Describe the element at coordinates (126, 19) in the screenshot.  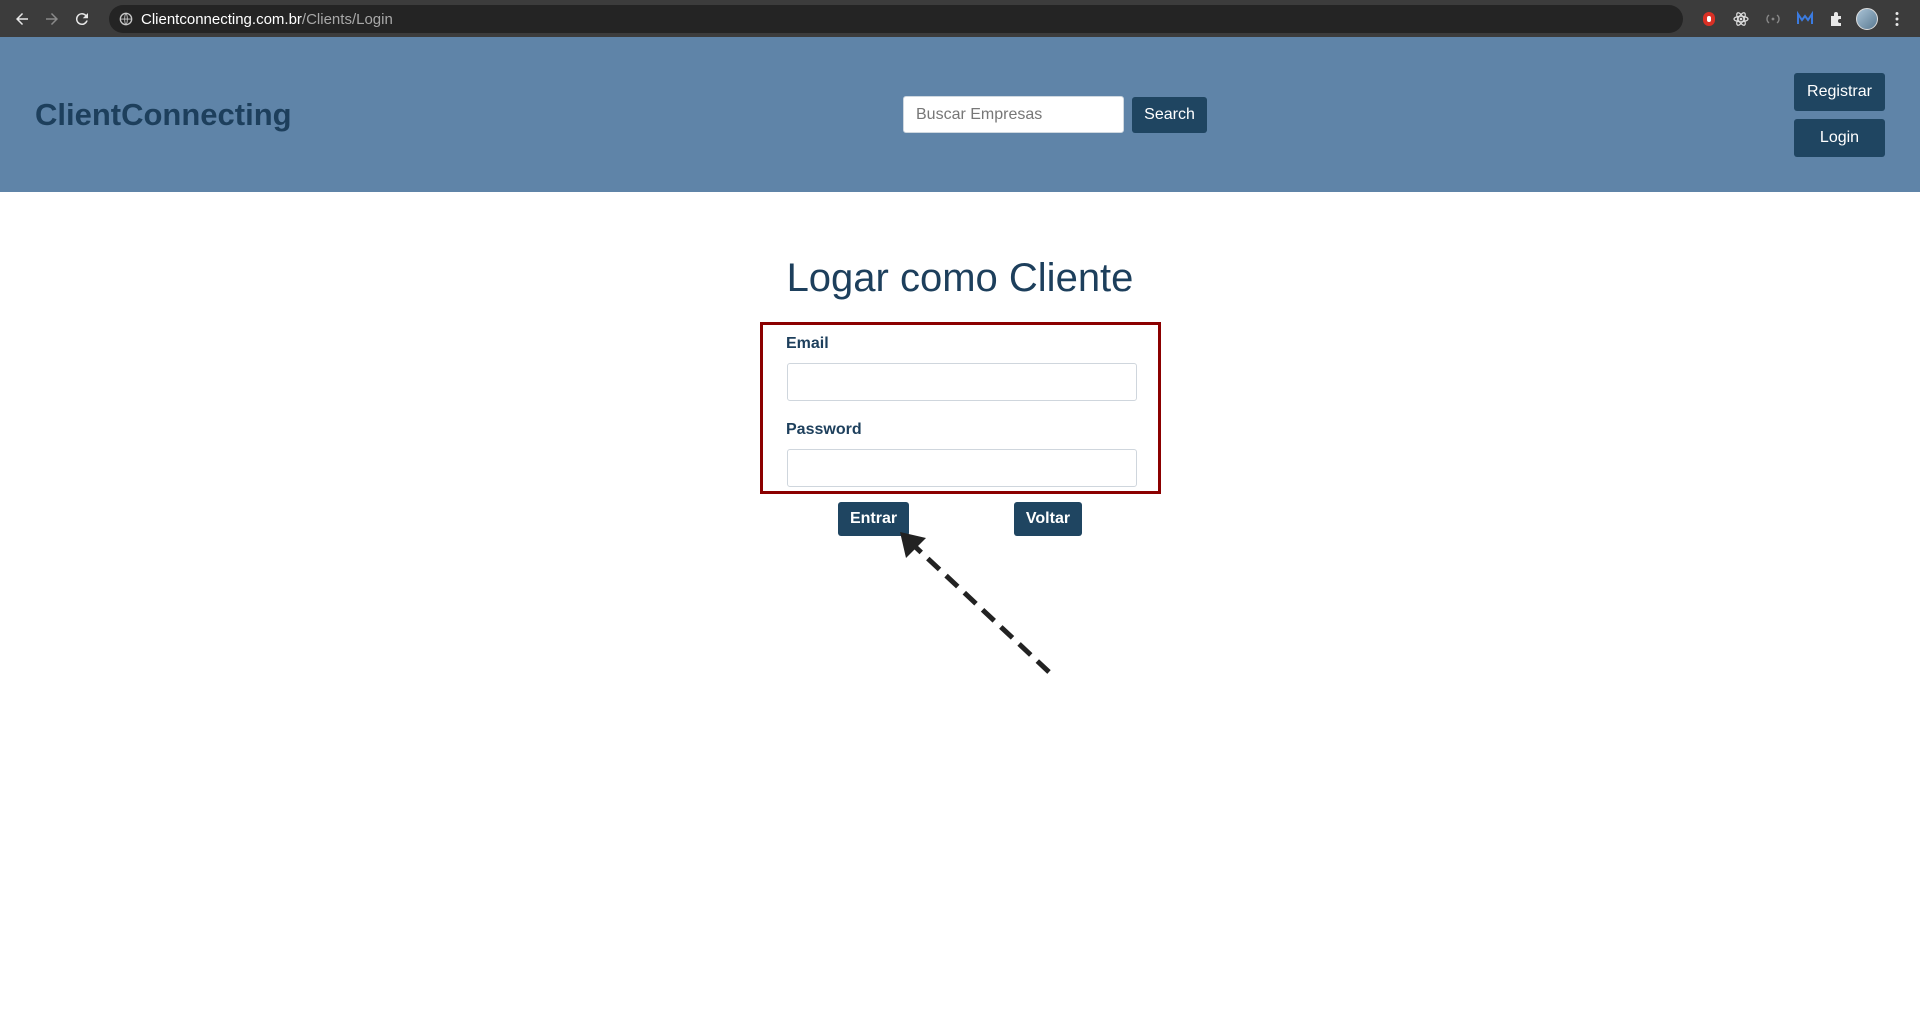
I see `site-info-icon` at that location.